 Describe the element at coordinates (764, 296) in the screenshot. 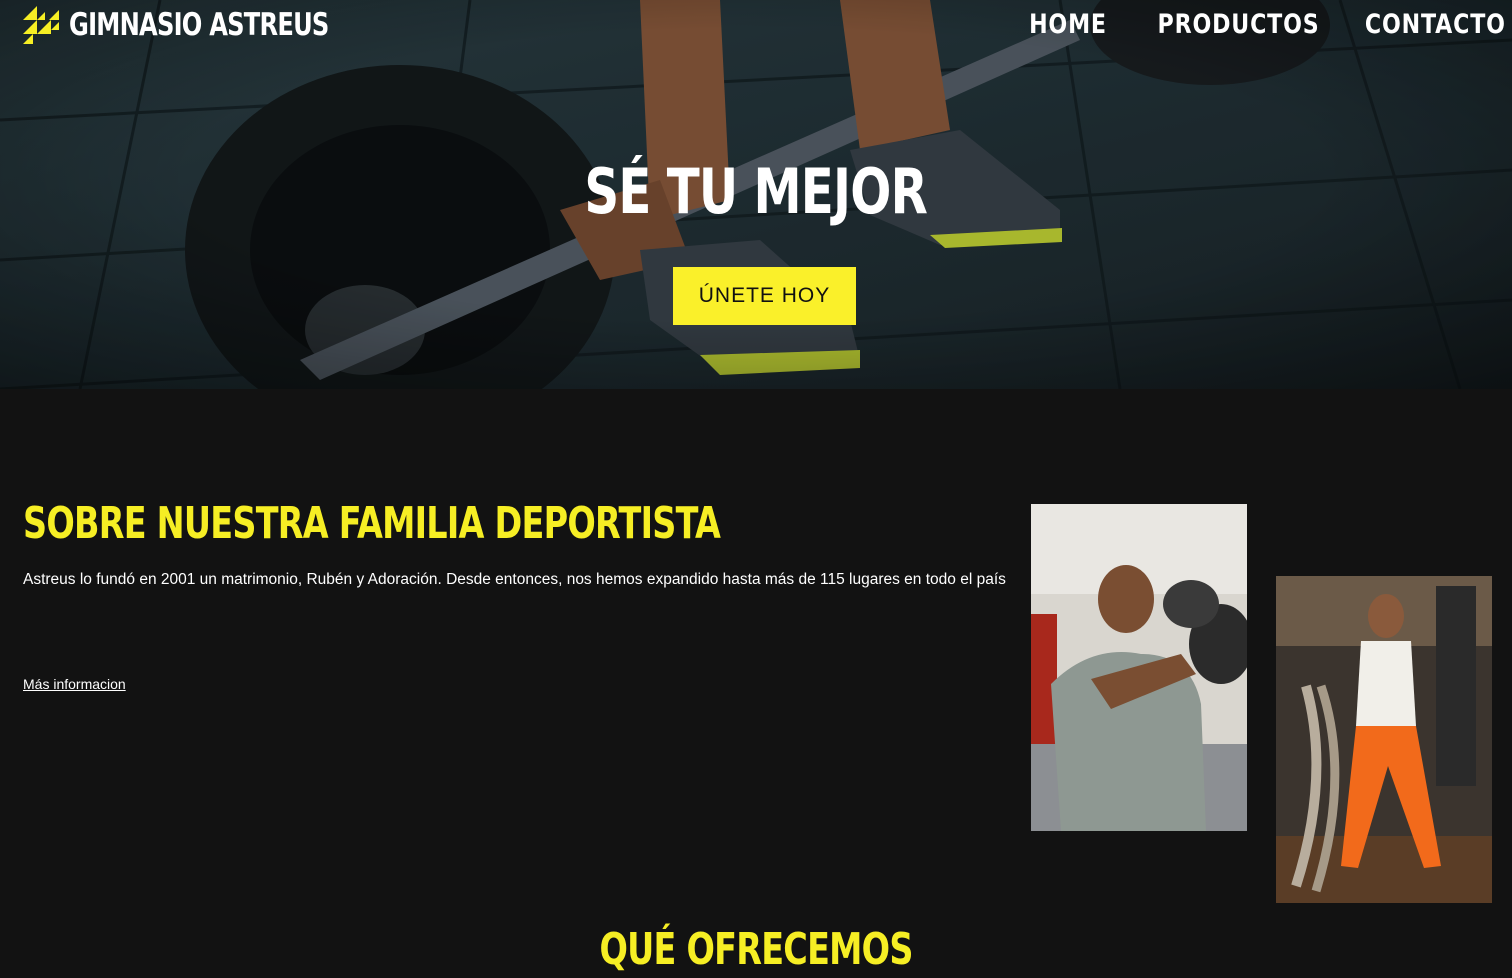

I see `join-today-button: ÚNETE HOY` at that location.